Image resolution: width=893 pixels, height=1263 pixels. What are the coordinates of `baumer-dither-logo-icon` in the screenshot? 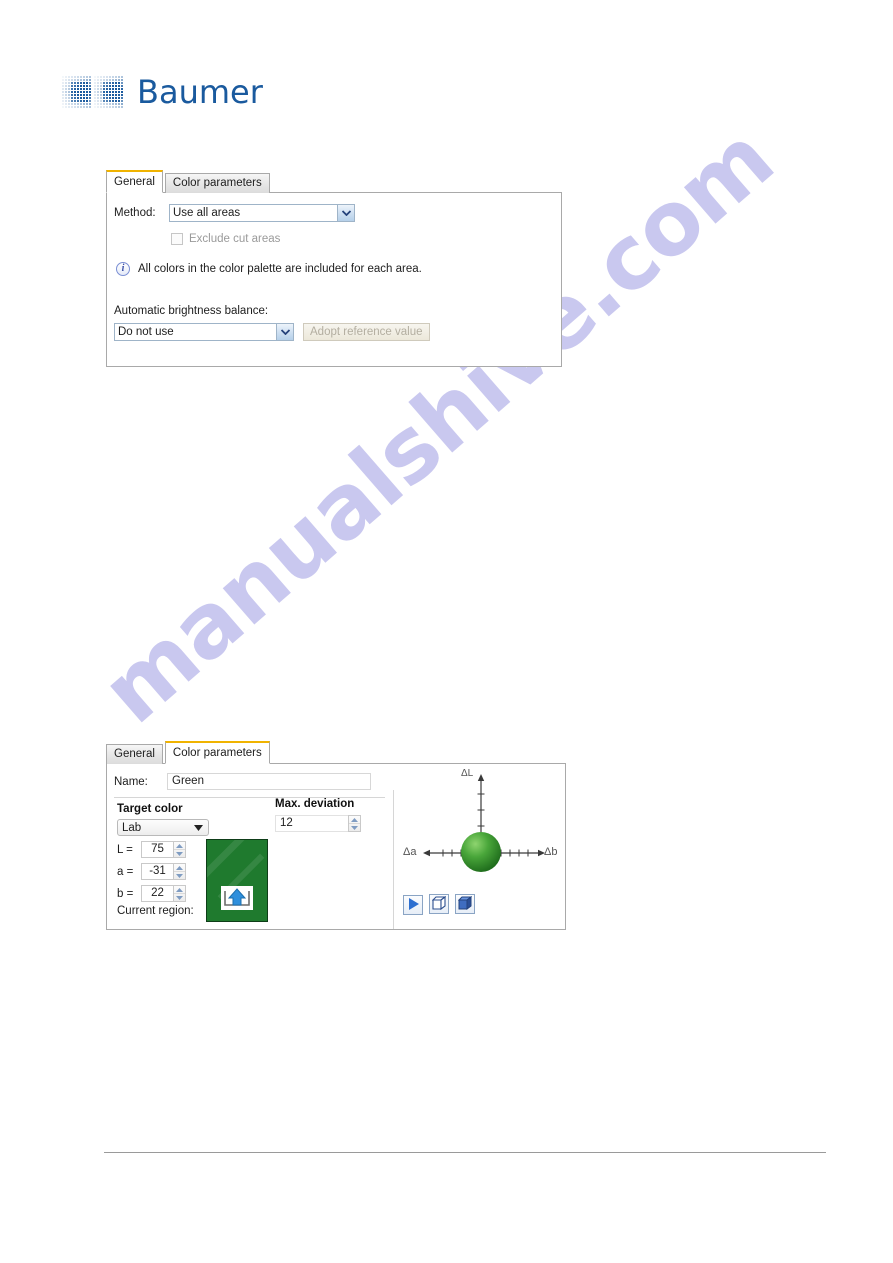 It's located at (92, 92).